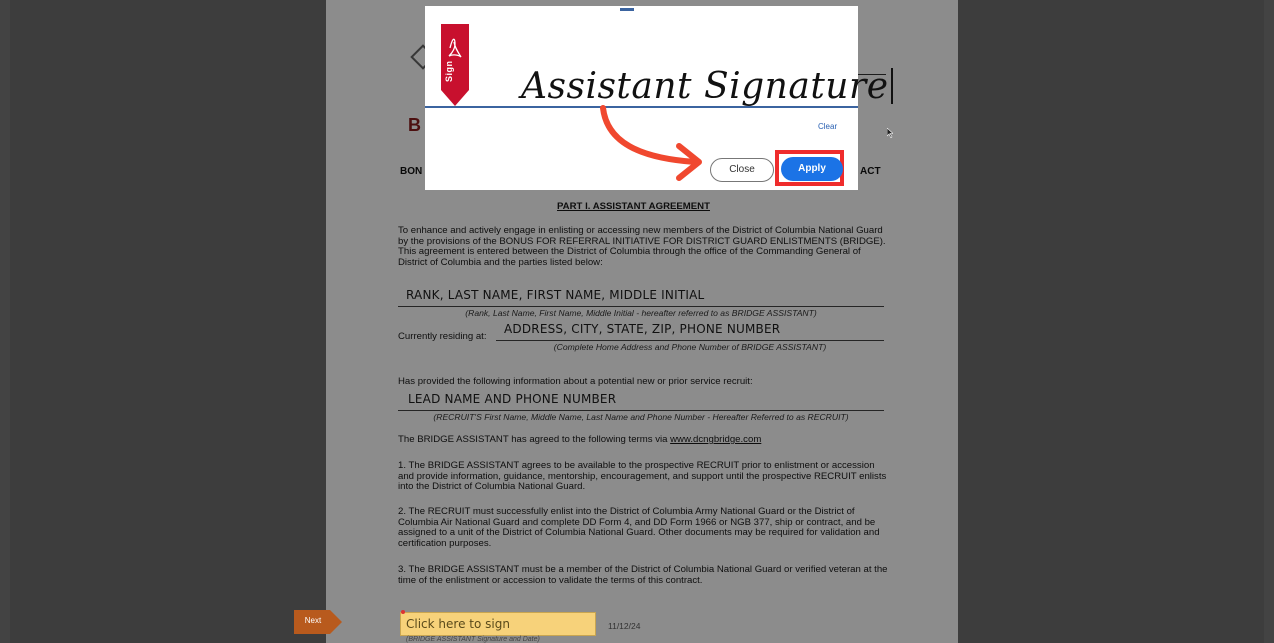  Describe the element at coordinates (890, 133) in the screenshot. I see `mouse-pointer-icon` at that location.